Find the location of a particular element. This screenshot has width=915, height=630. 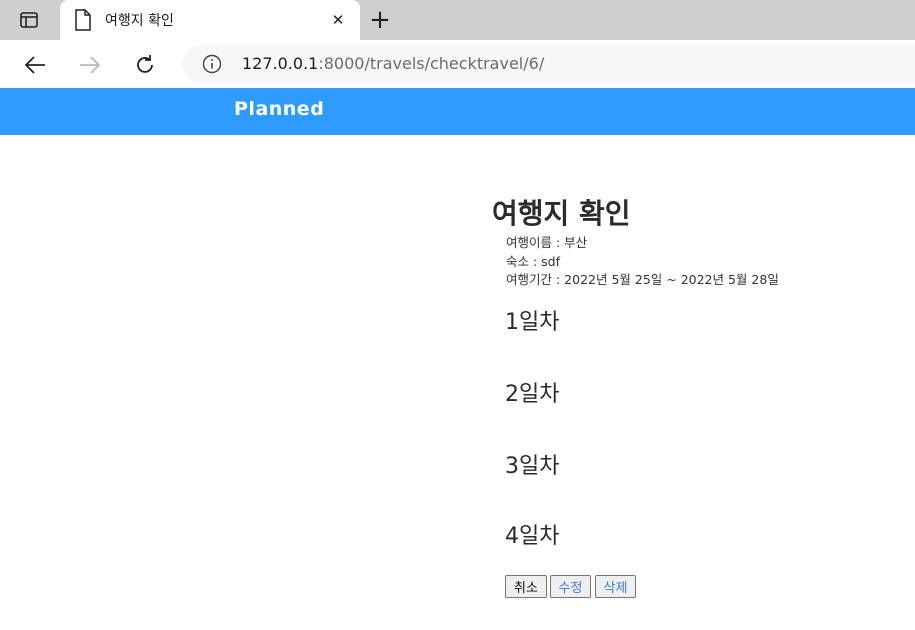

brand-logo: Planned is located at coordinates (279, 109).